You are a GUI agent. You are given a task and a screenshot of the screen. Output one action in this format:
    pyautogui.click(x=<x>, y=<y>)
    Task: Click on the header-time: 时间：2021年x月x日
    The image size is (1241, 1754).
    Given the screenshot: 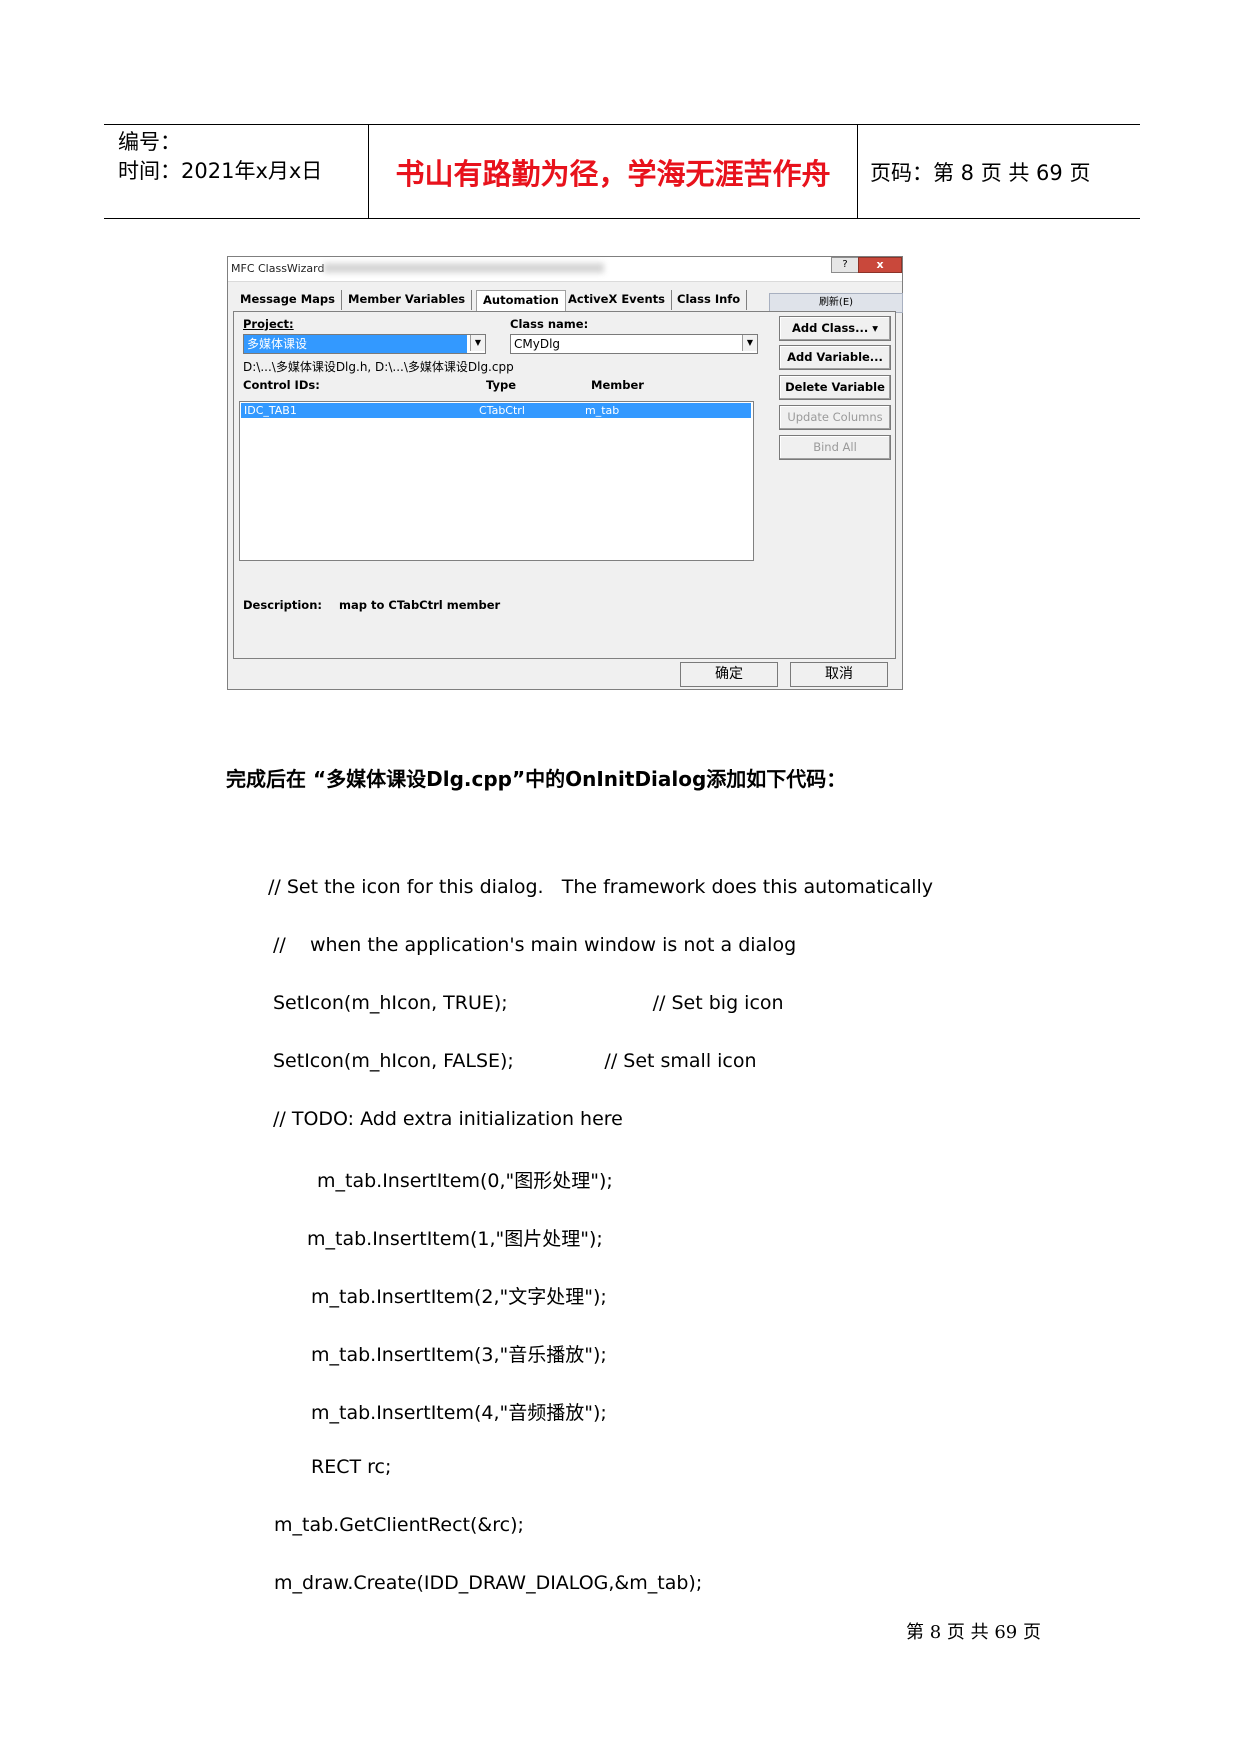 What is the action you would take?
    pyautogui.click(x=220, y=171)
    